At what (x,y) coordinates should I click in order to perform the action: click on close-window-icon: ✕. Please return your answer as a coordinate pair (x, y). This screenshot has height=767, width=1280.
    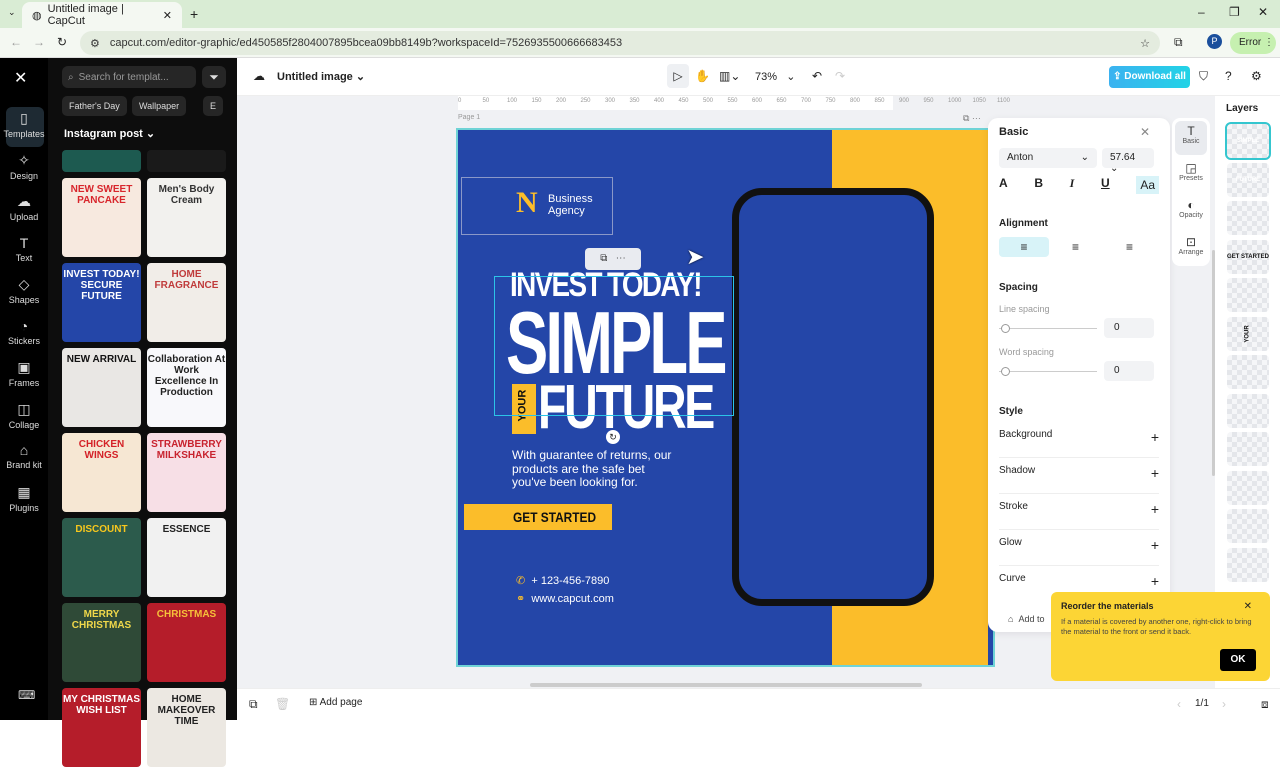
    Looking at the image, I should click on (1263, 12).